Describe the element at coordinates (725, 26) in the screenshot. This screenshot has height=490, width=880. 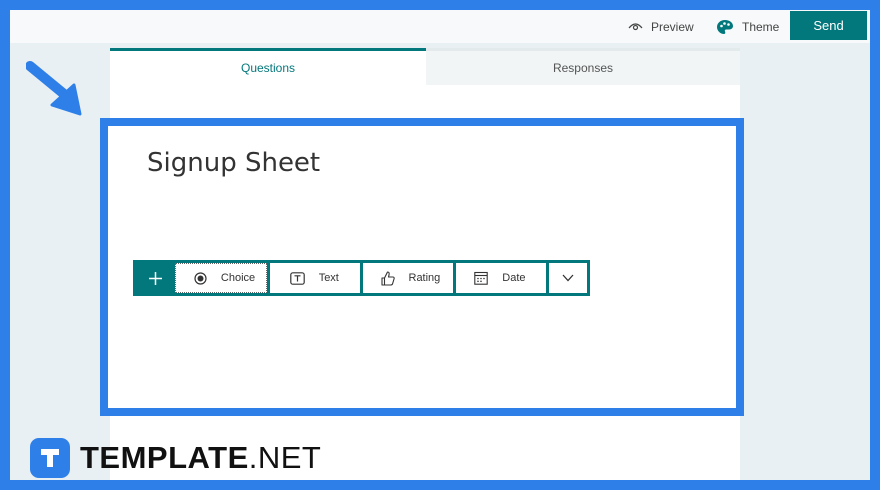
I see `palette-icon` at that location.